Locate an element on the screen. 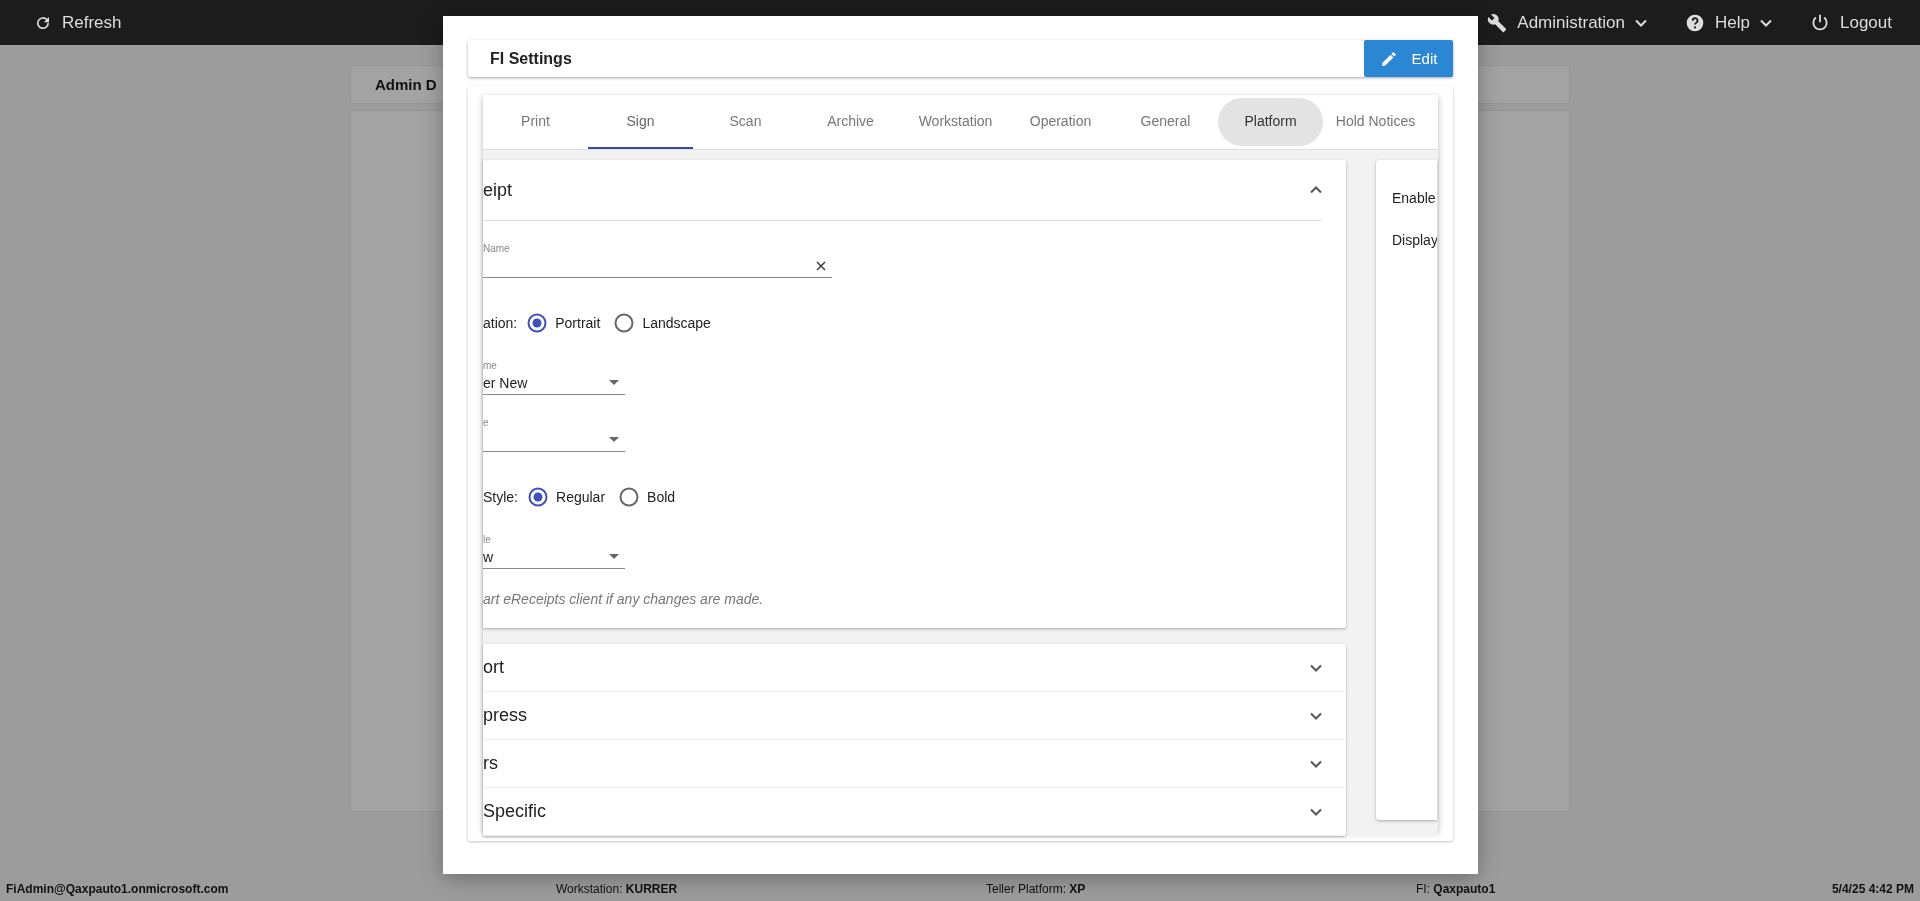 The width and height of the screenshot is (1920, 901). accordion-header: rs is located at coordinates (914, 764).